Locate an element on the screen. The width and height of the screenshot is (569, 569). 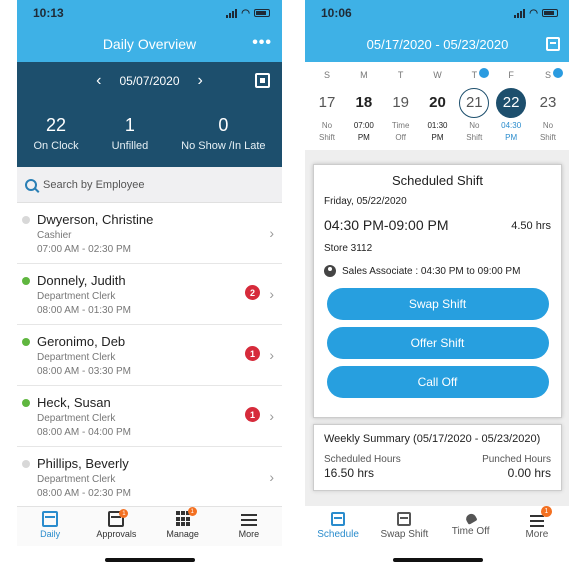
day-cell-selected: F 22 04:30 PM is located at coordinates (511, 106).